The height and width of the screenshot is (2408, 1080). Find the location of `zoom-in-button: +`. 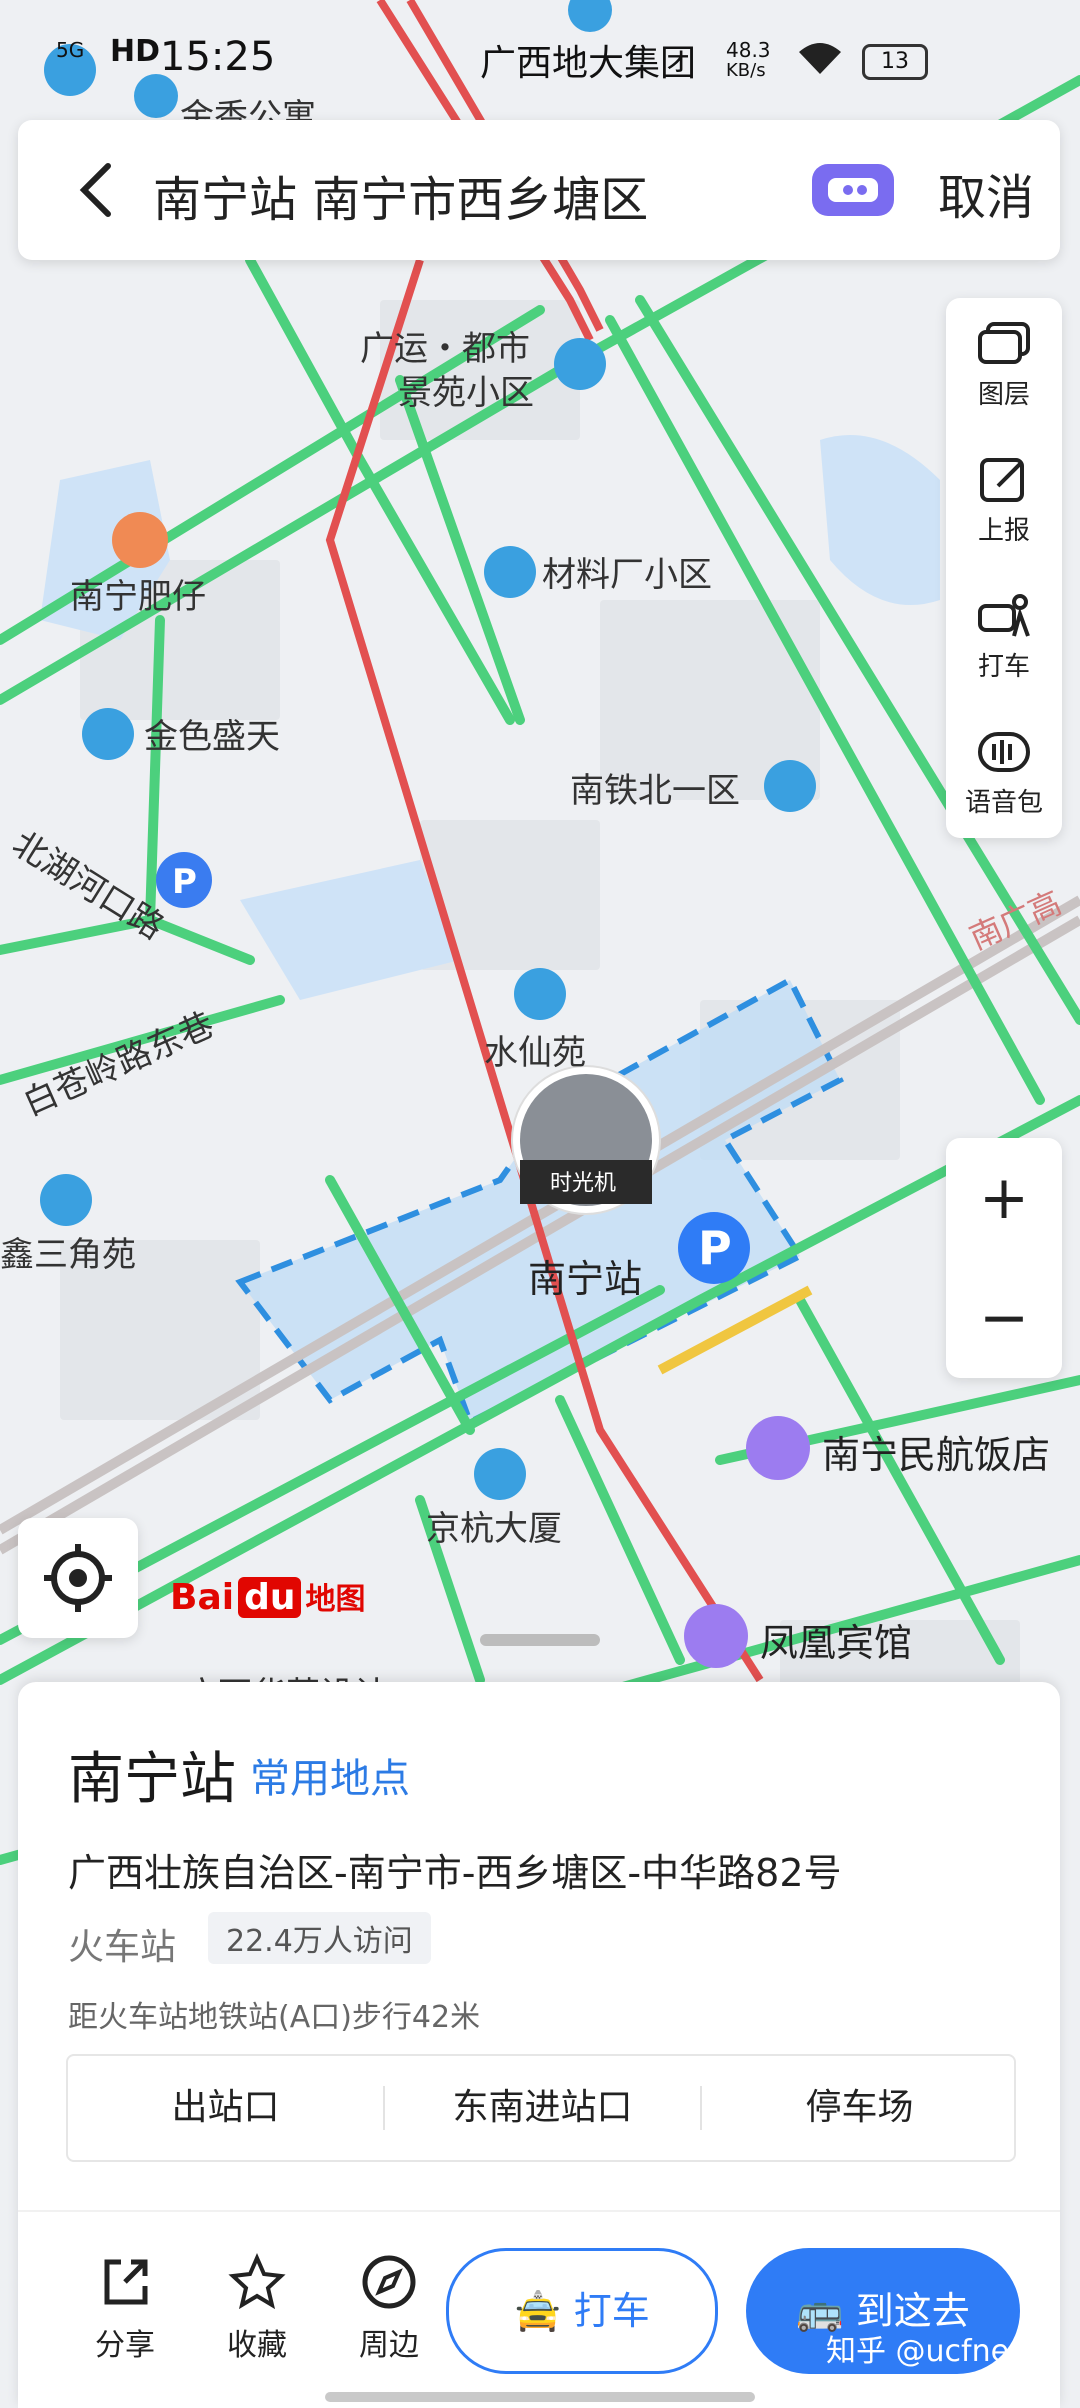

zoom-in-button: + is located at coordinates (1004, 1198).